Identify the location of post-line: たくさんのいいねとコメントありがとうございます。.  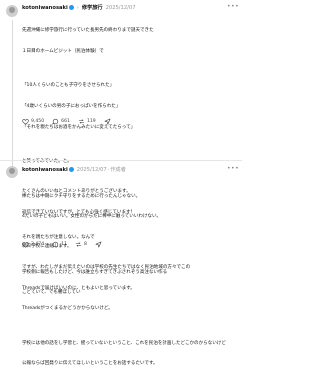
(76, 191).